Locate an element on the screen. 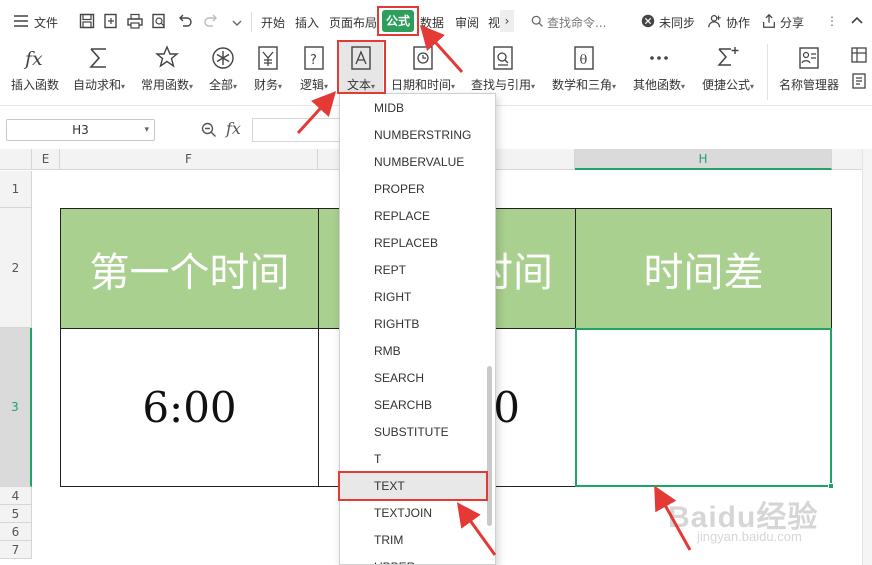 This screenshot has width=872, height=565. arrow-to-formulas-tab is located at coordinates (441, 49).